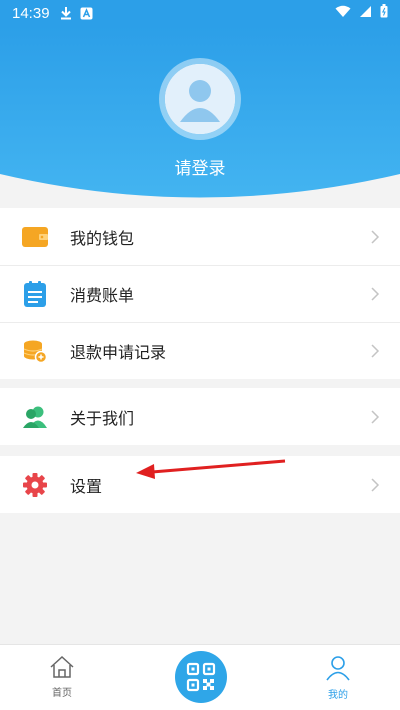 The width and height of the screenshot is (400, 710). Describe the element at coordinates (118, 352) in the screenshot. I see `menu-label: 退款申请记录` at that location.